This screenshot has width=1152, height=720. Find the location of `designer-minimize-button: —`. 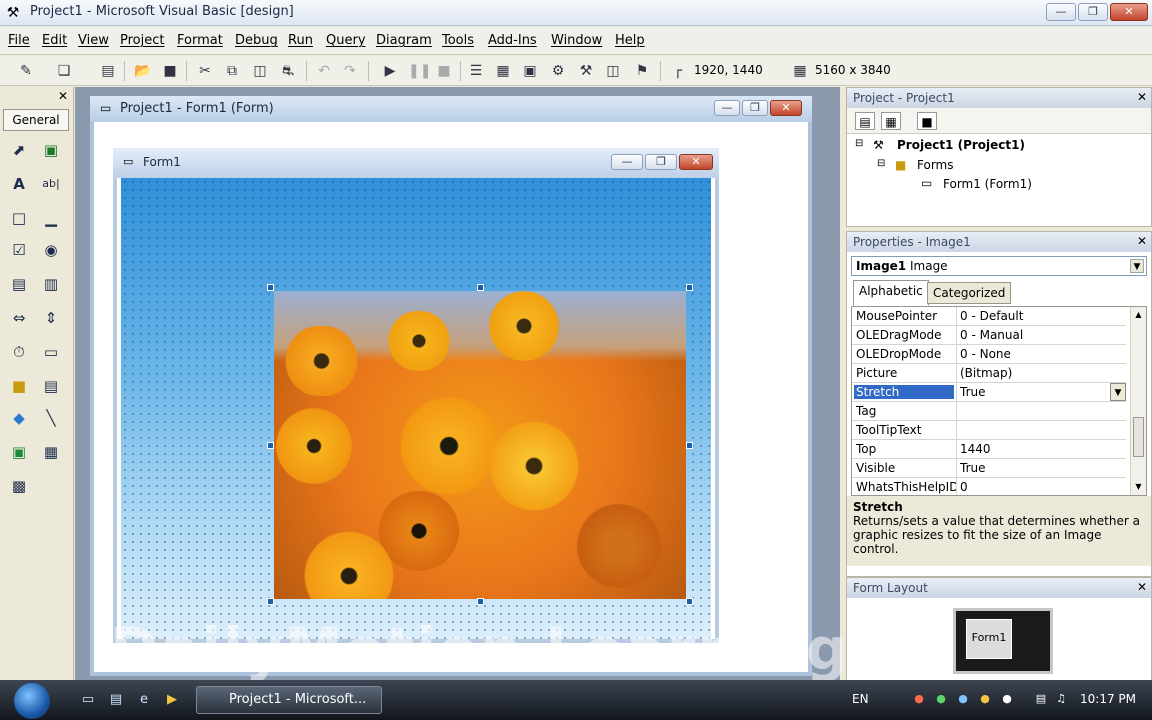

designer-minimize-button: — is located at coordinates (727, 108).